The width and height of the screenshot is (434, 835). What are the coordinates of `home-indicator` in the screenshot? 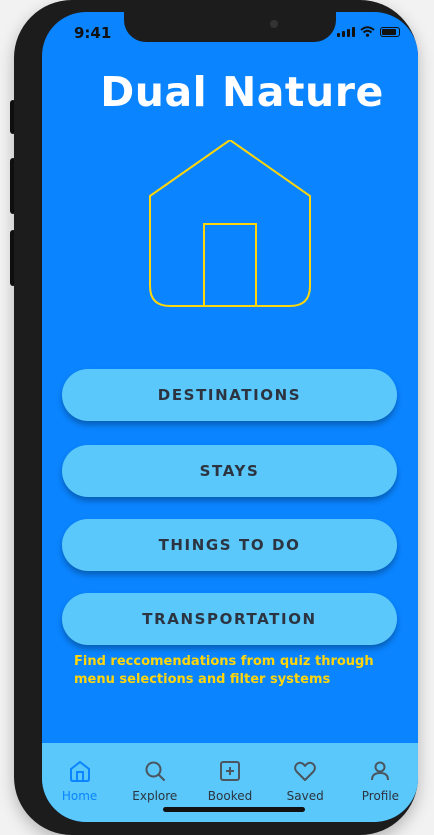 It's located at (234, 809).